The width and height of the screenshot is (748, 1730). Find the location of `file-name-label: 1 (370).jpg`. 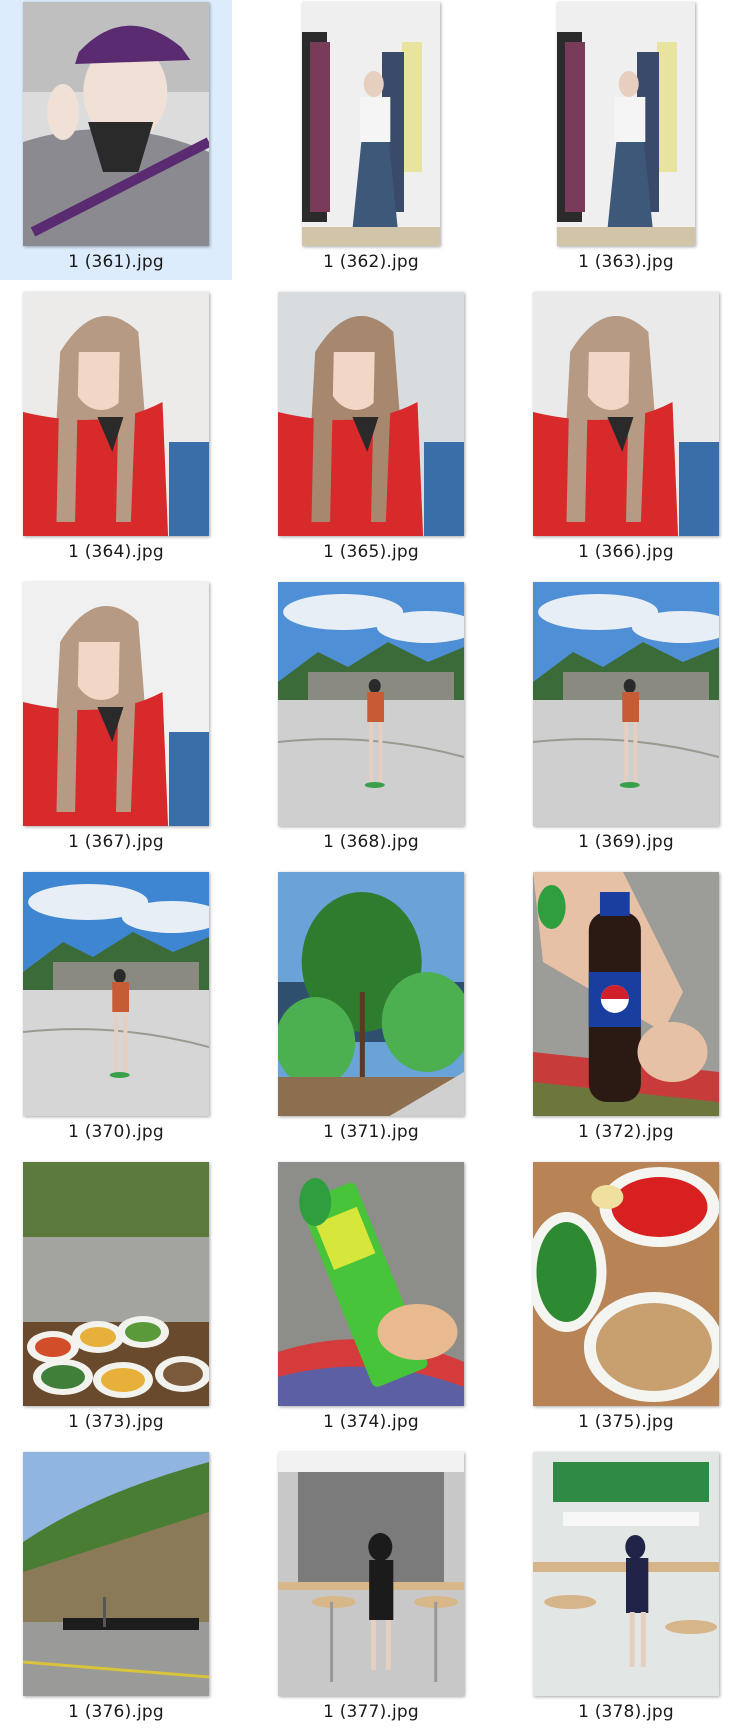

file-name-label: 1 (370).jpg is located at coordinates (116, 1132).